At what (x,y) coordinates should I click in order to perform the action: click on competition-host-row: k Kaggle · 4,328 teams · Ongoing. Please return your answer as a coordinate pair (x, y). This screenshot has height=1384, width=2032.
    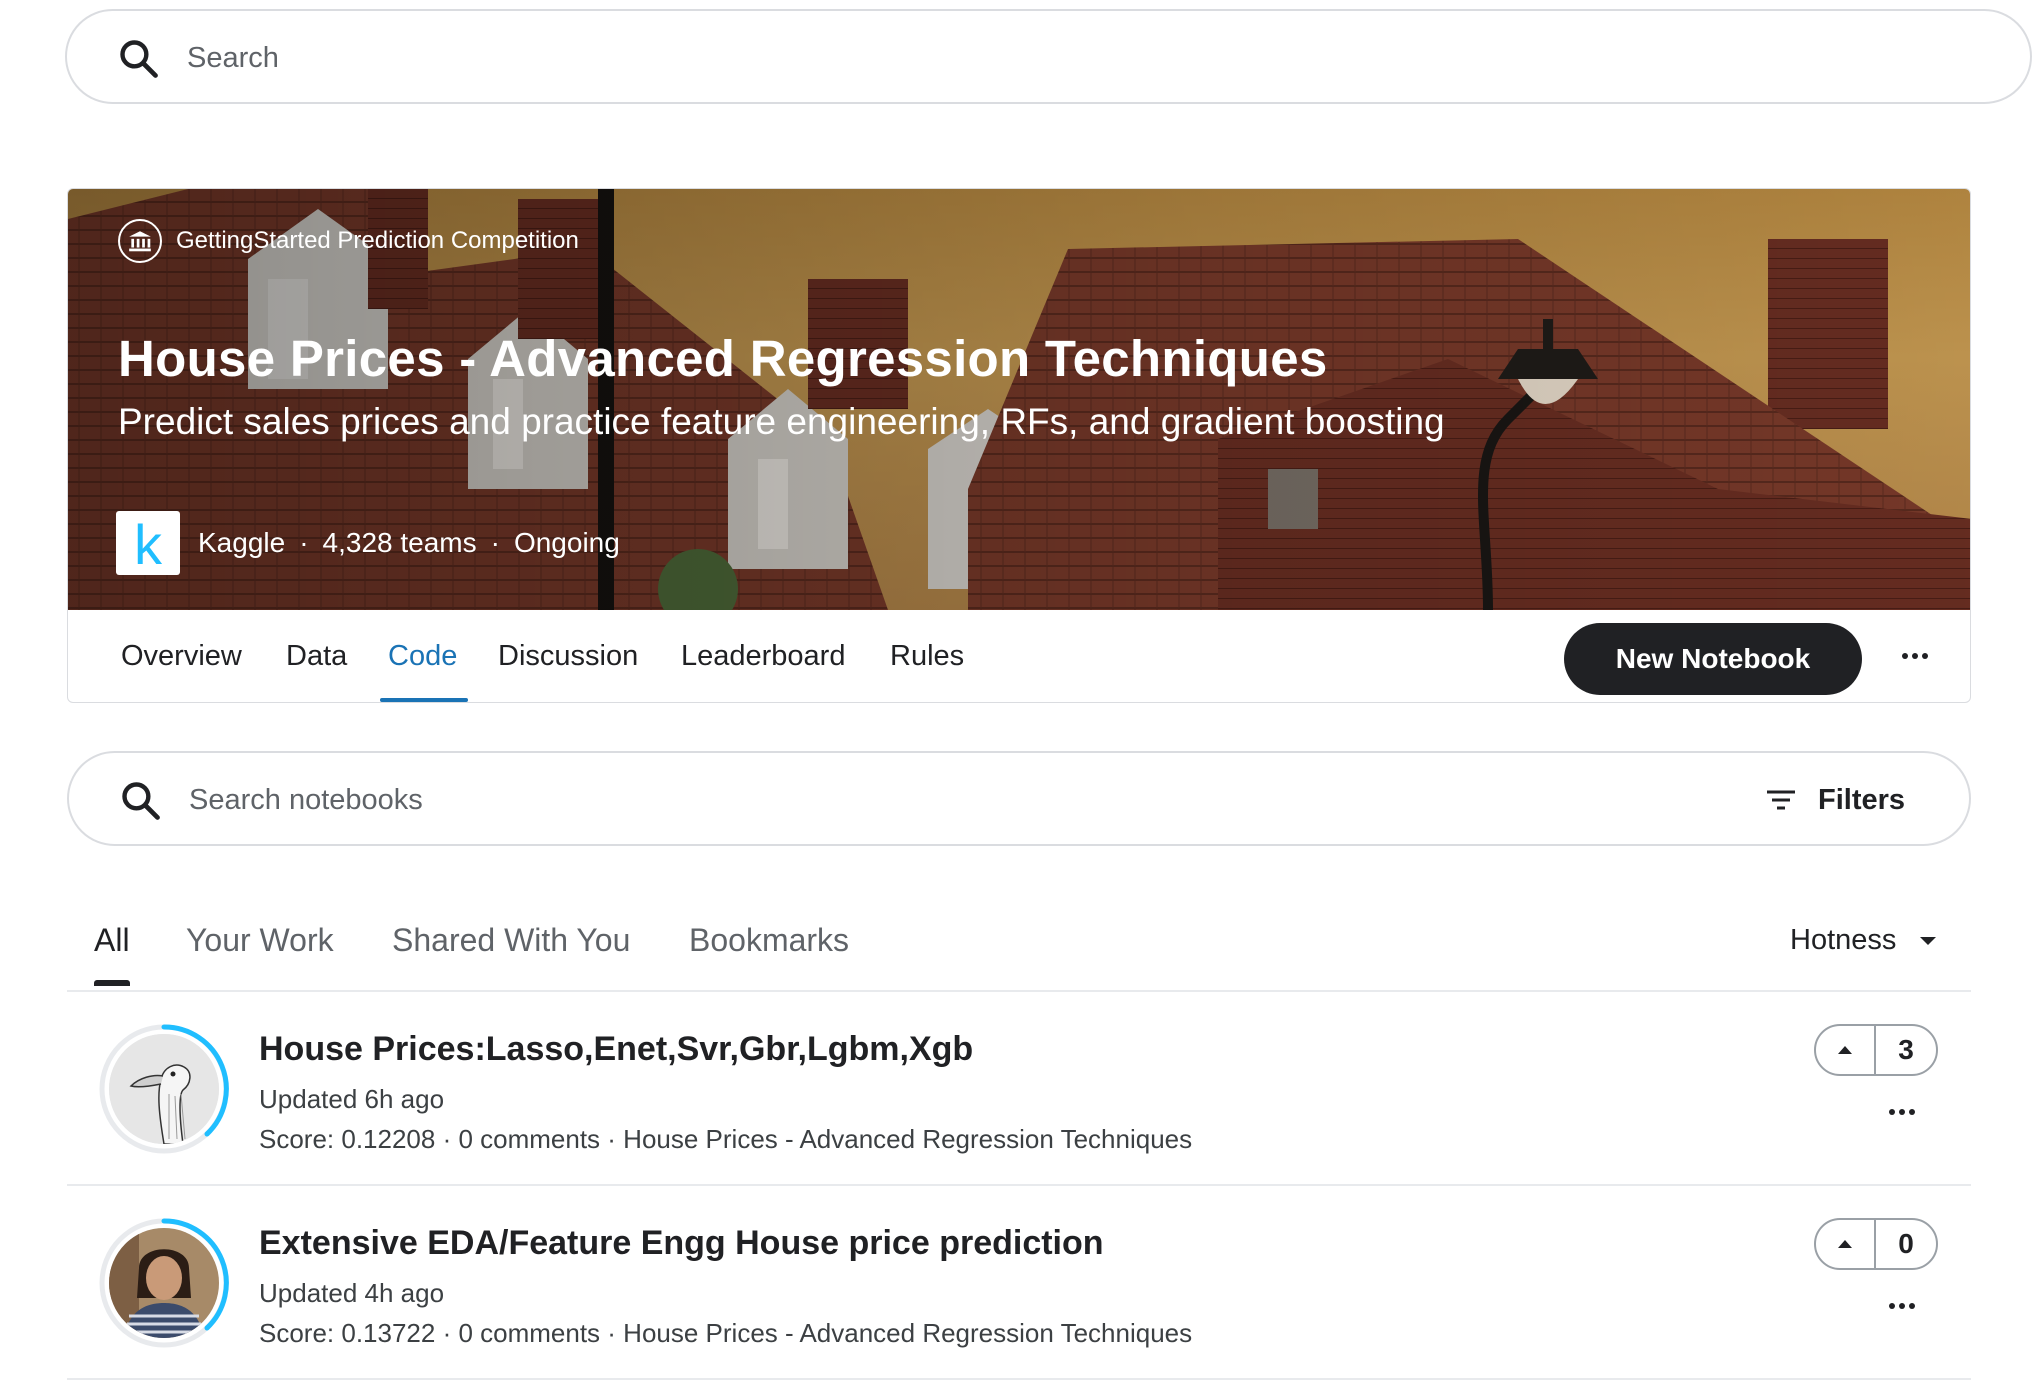
    Looking at the image, I should click on (368, 543).